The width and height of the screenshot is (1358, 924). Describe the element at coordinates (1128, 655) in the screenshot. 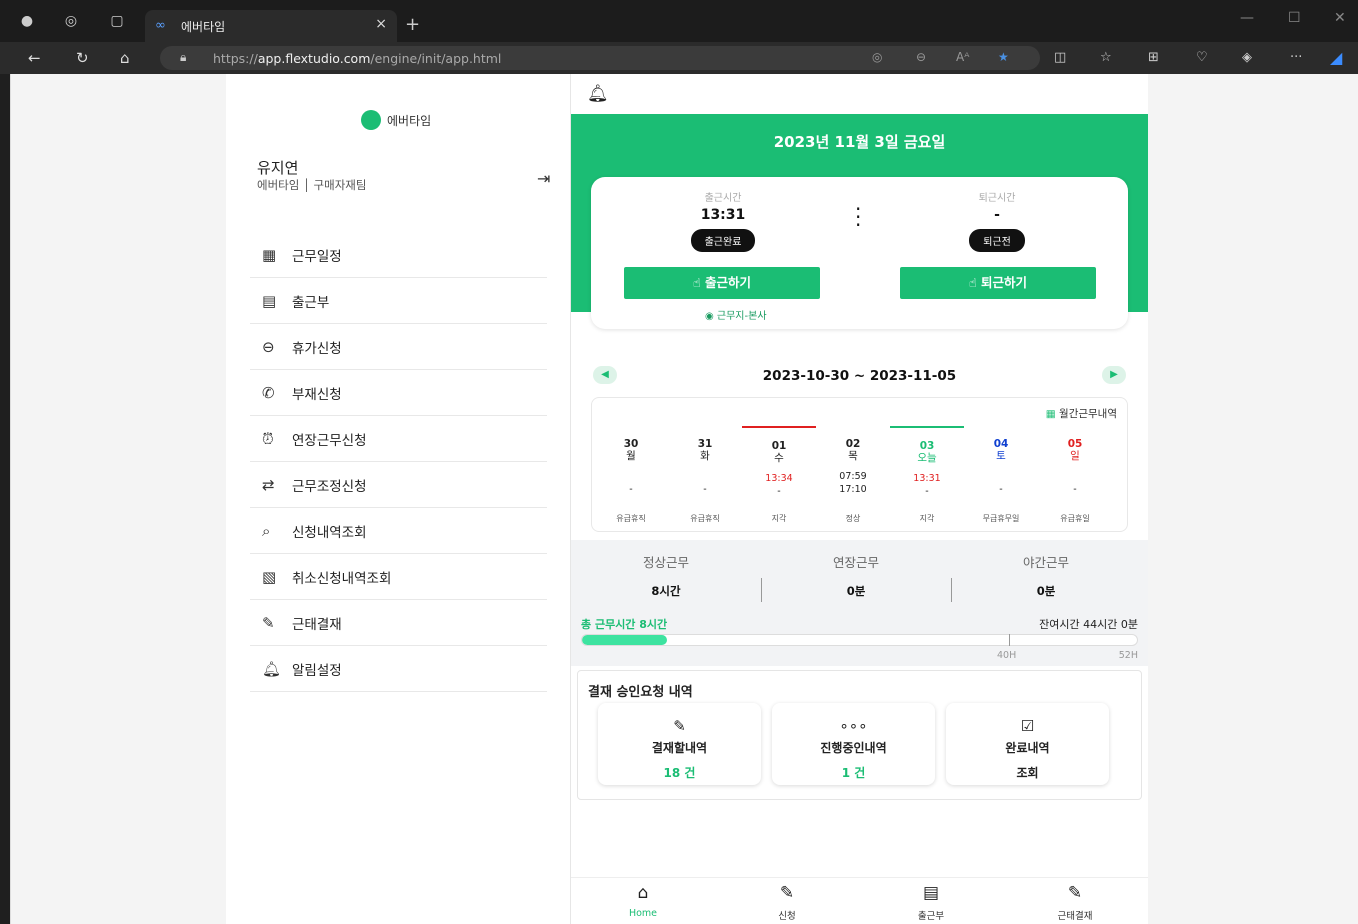

I see `tick-52h-label: 52H` at that location.